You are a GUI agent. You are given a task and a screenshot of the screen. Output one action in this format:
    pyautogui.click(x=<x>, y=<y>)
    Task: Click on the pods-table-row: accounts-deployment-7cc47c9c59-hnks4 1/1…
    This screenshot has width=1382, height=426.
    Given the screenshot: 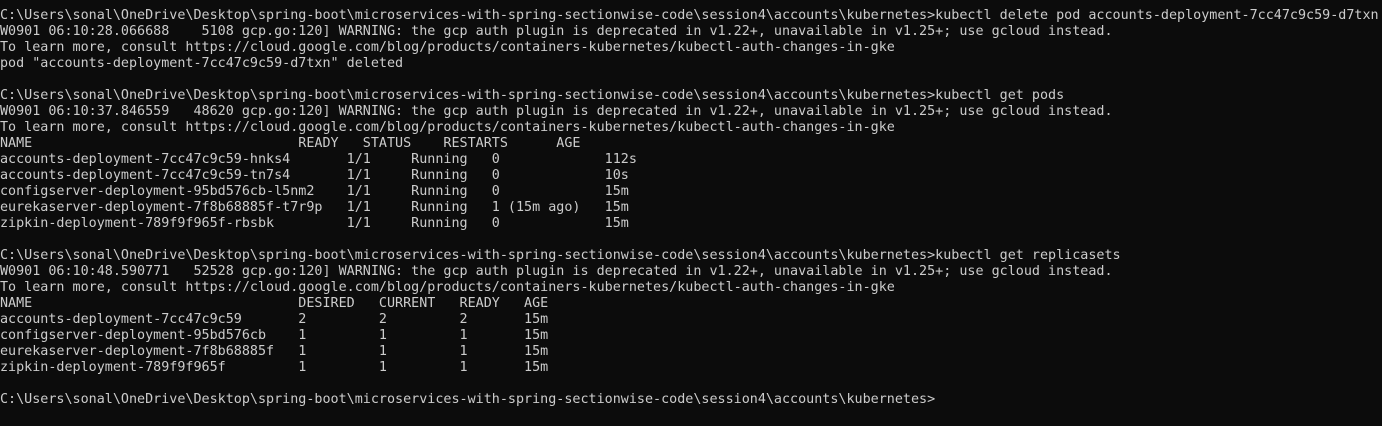 What is the action you would take?
    pyautogui.click(x=318, y=159)
    